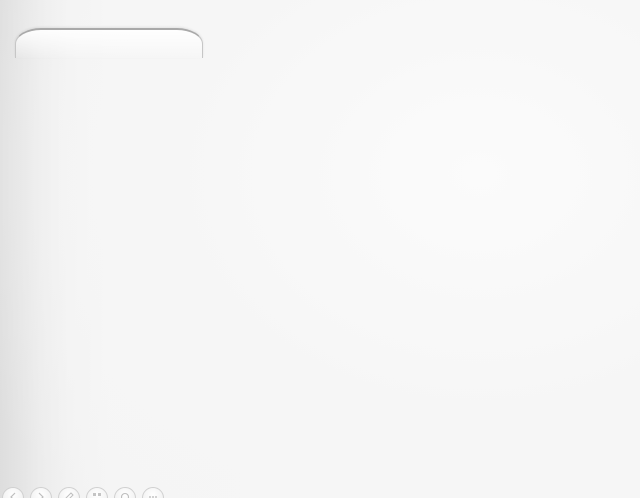 The width and height of the screenshot is (640, 498). What do you see at coordinates (41, 492) in the screenshot?
I see `forward-icon` at bounding box center [41, 492].